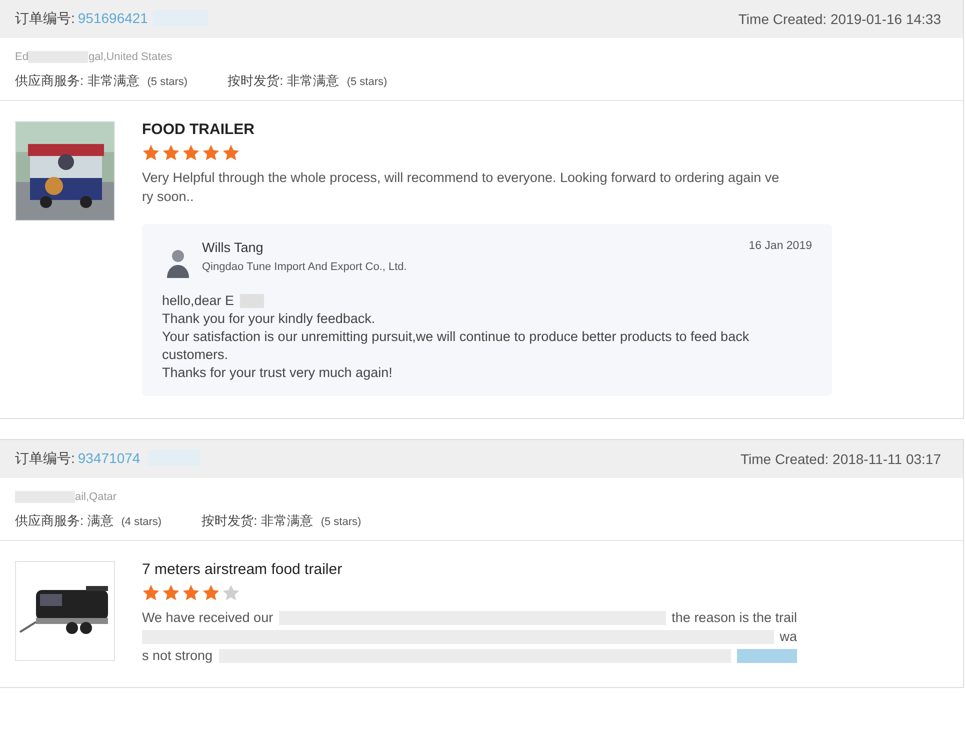  What do you see at coordinates (64, 521) in the screenshot?
I see `rating-label: 供应商服务: 满意` at bounding box center [64, 521].